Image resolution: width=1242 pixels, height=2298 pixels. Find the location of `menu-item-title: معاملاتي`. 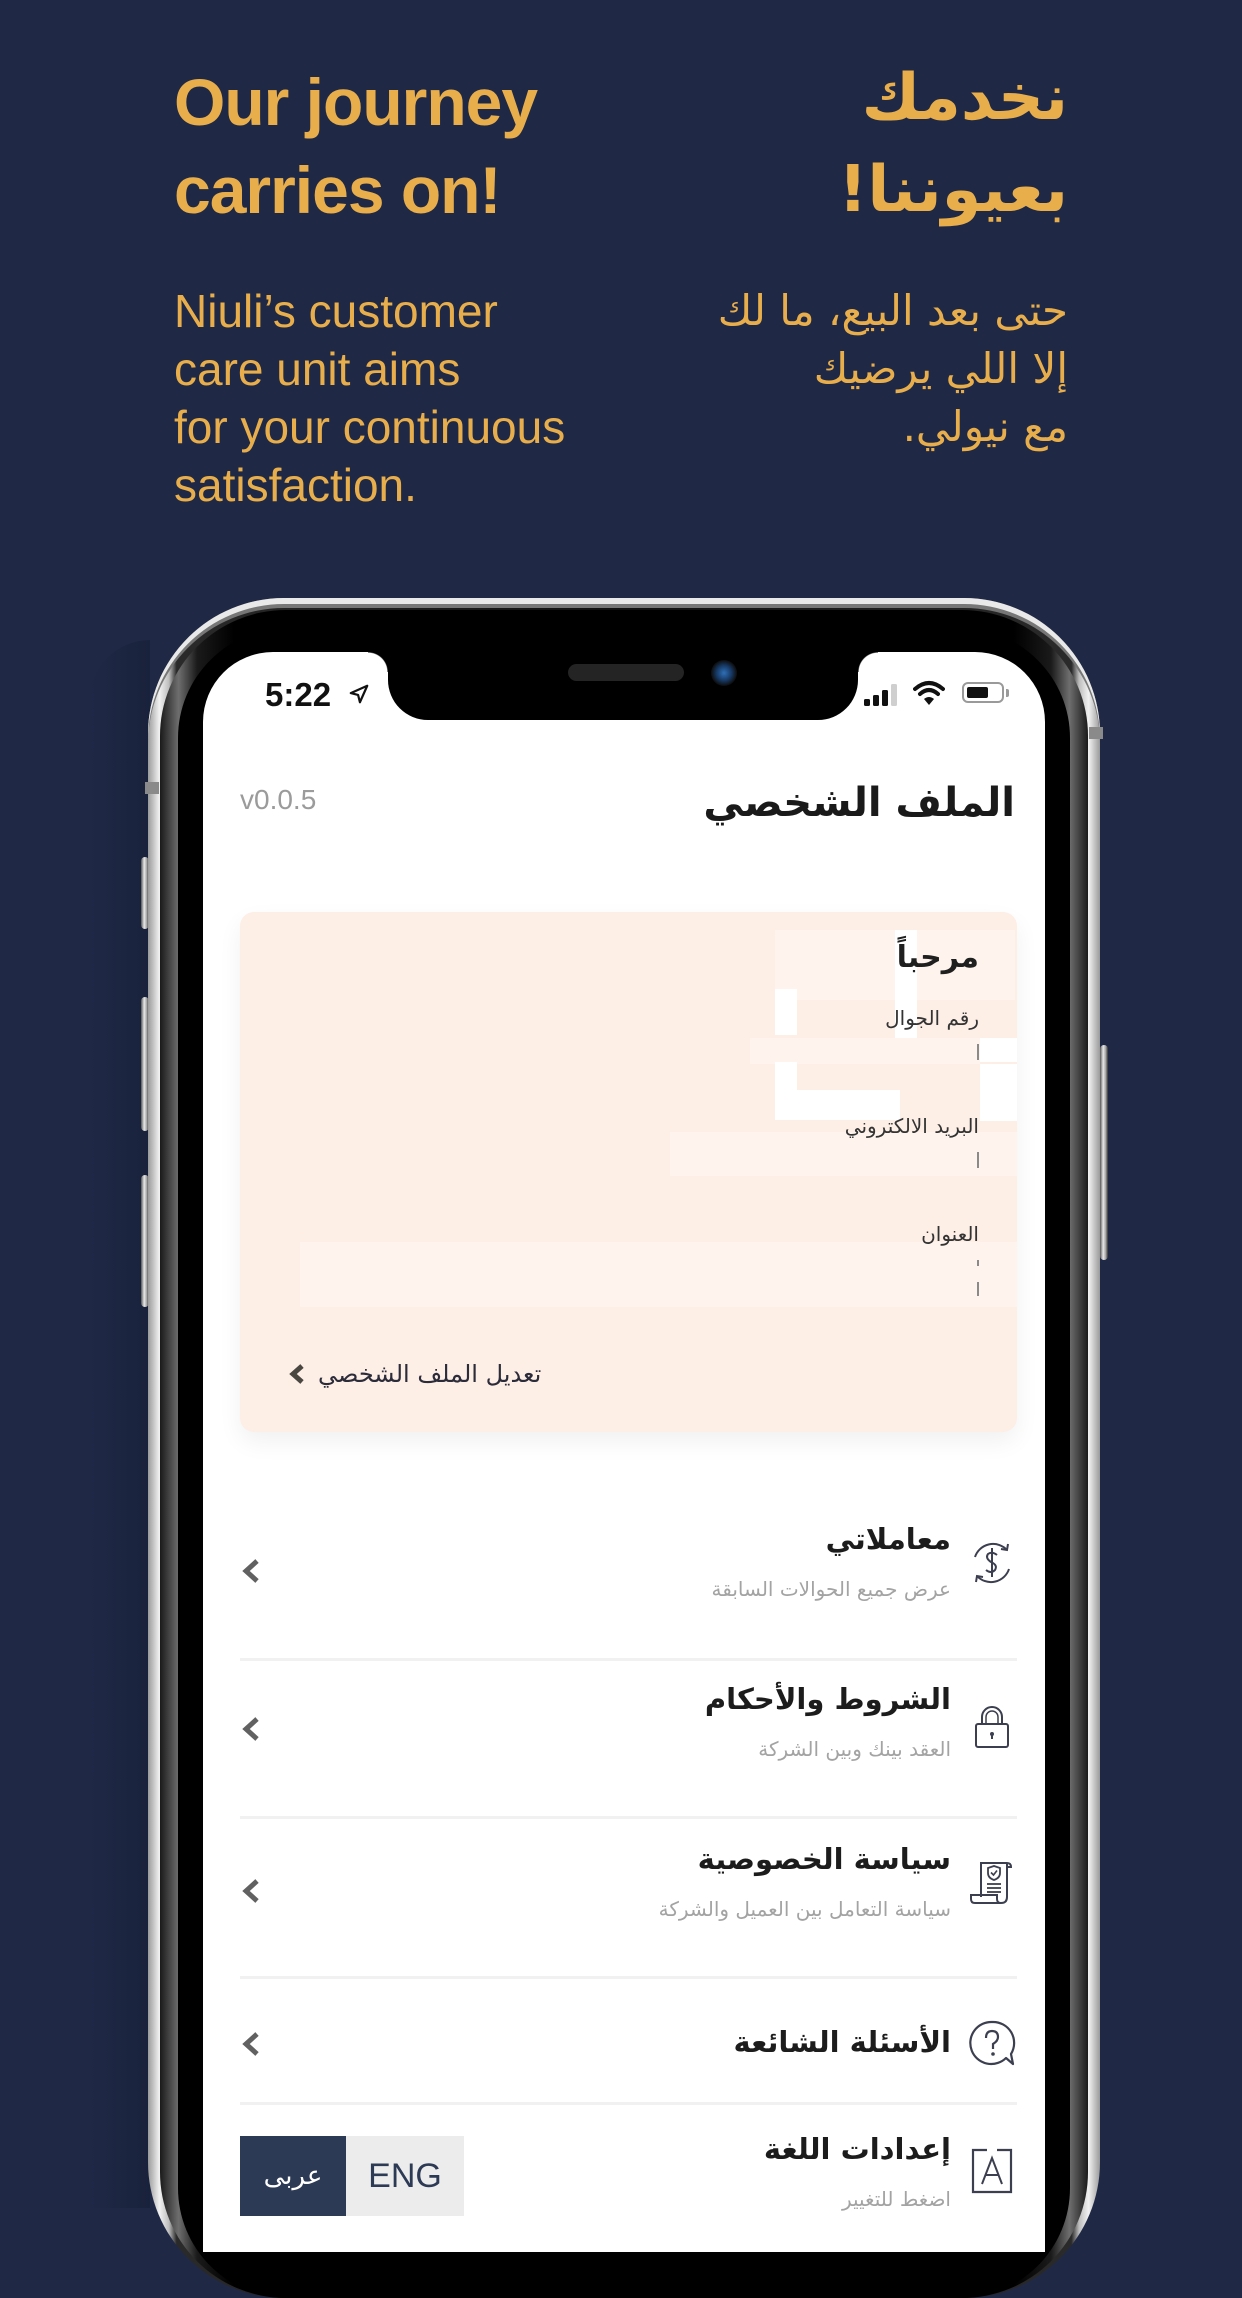

menu-item-title: معاملاتي is located at coordinates (888, 1539).